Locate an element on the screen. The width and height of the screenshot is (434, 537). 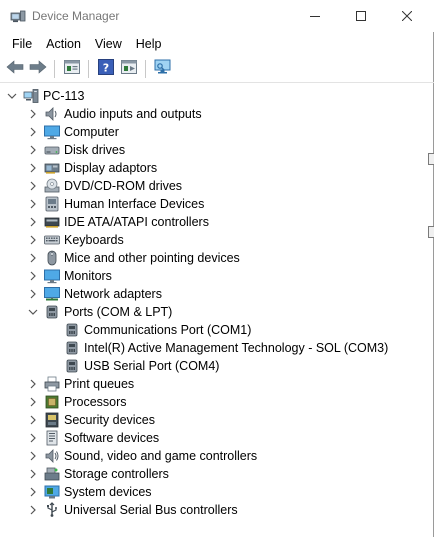
tree-device-item: USB Serial Port (COM4) is located at coordinates (216, 366).